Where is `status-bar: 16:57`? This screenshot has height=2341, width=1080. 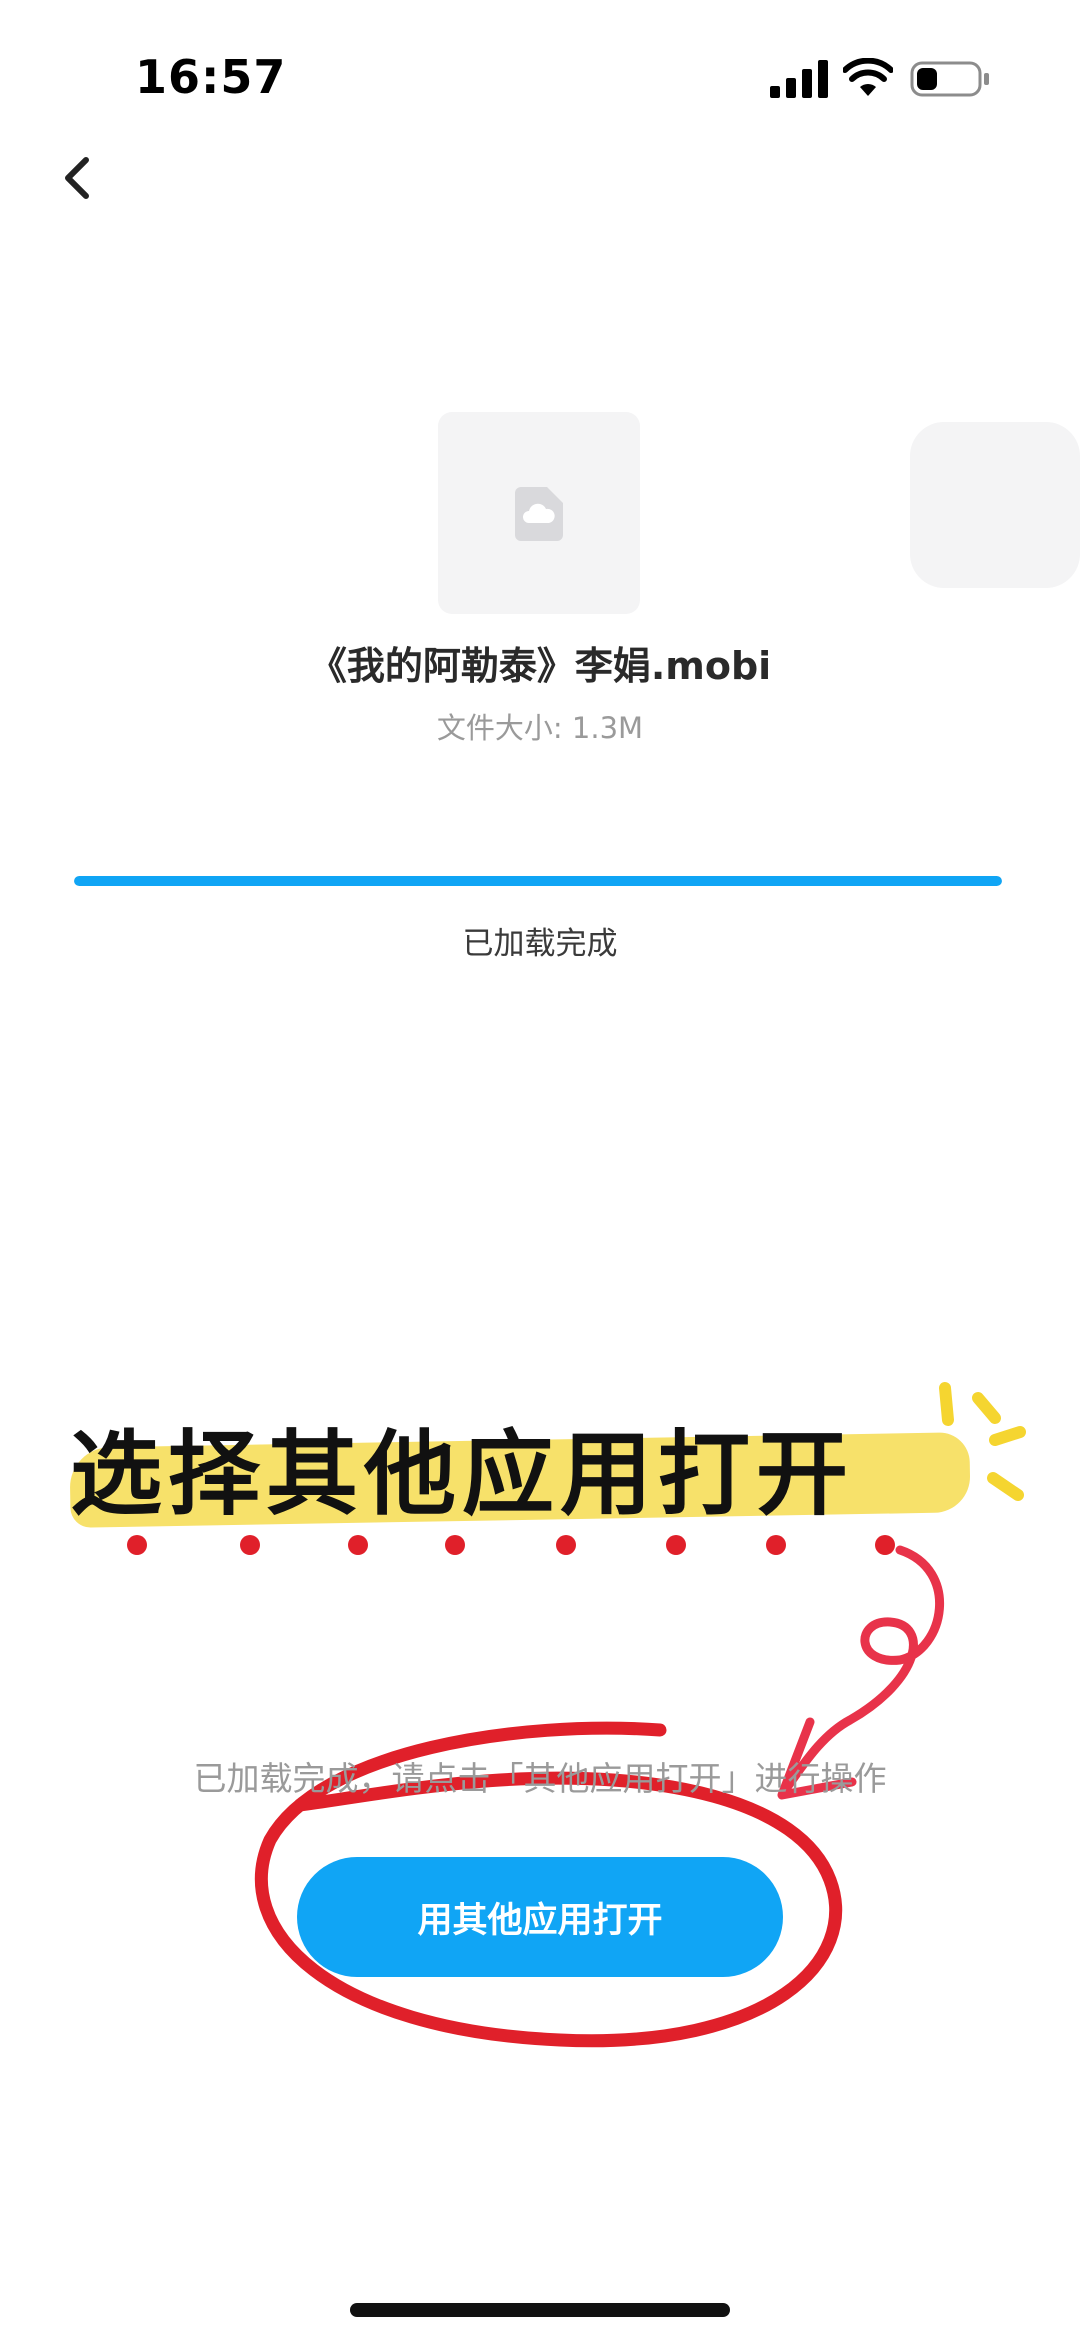 status-bar: 16:57 is located at coordinates (540, 70).